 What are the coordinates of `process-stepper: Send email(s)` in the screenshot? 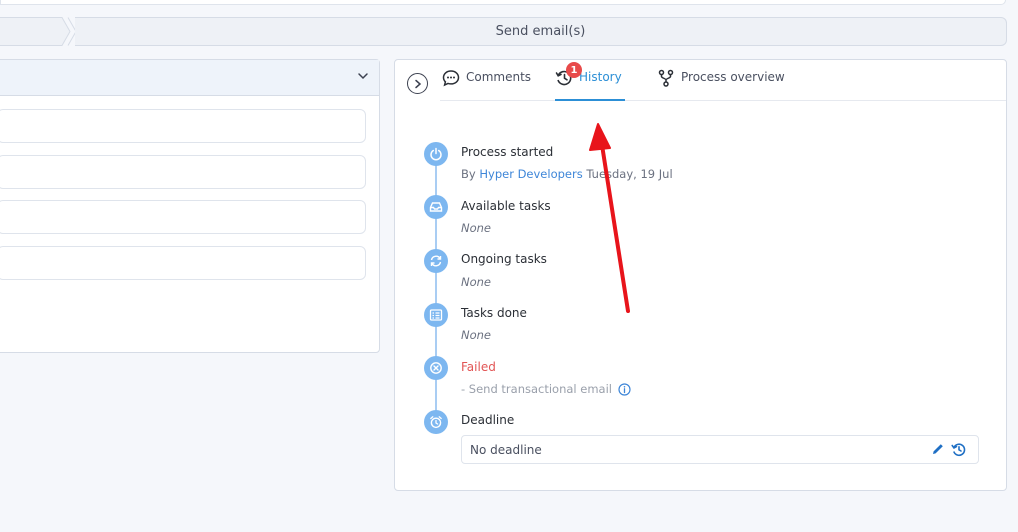 It's located at (503, 31).